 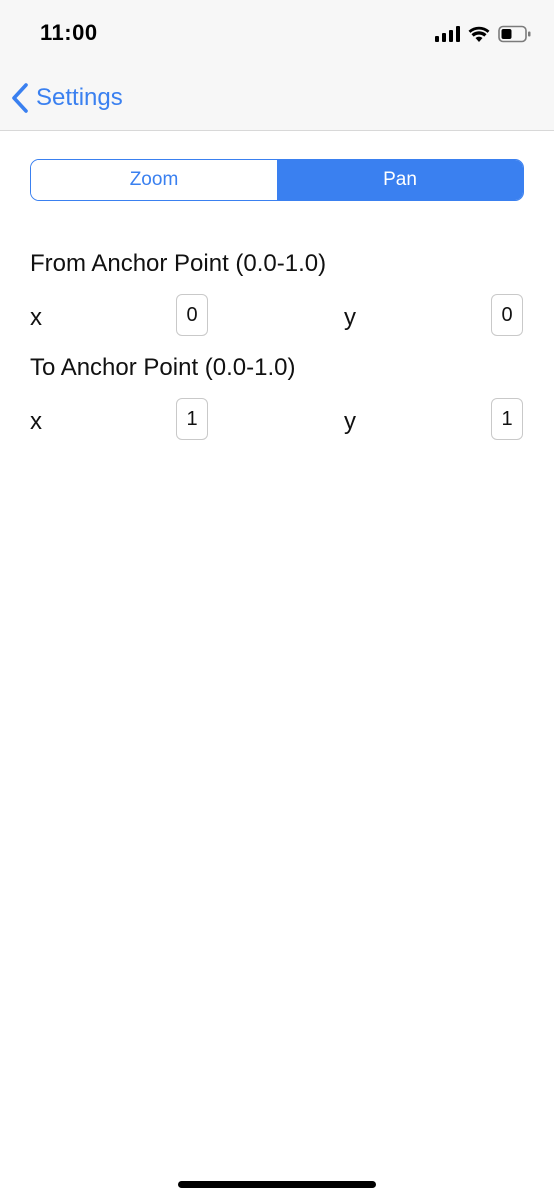 I want to click on chevron-left-icon, so click(x=20, y=98).